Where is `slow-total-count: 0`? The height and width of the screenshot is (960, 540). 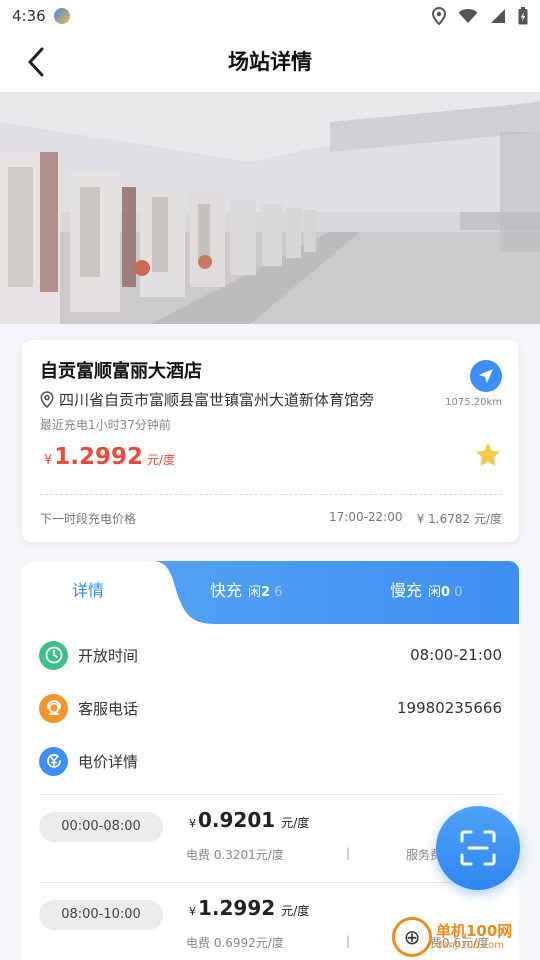
slow-total-count: 0 is located at coordinates (458, 592).